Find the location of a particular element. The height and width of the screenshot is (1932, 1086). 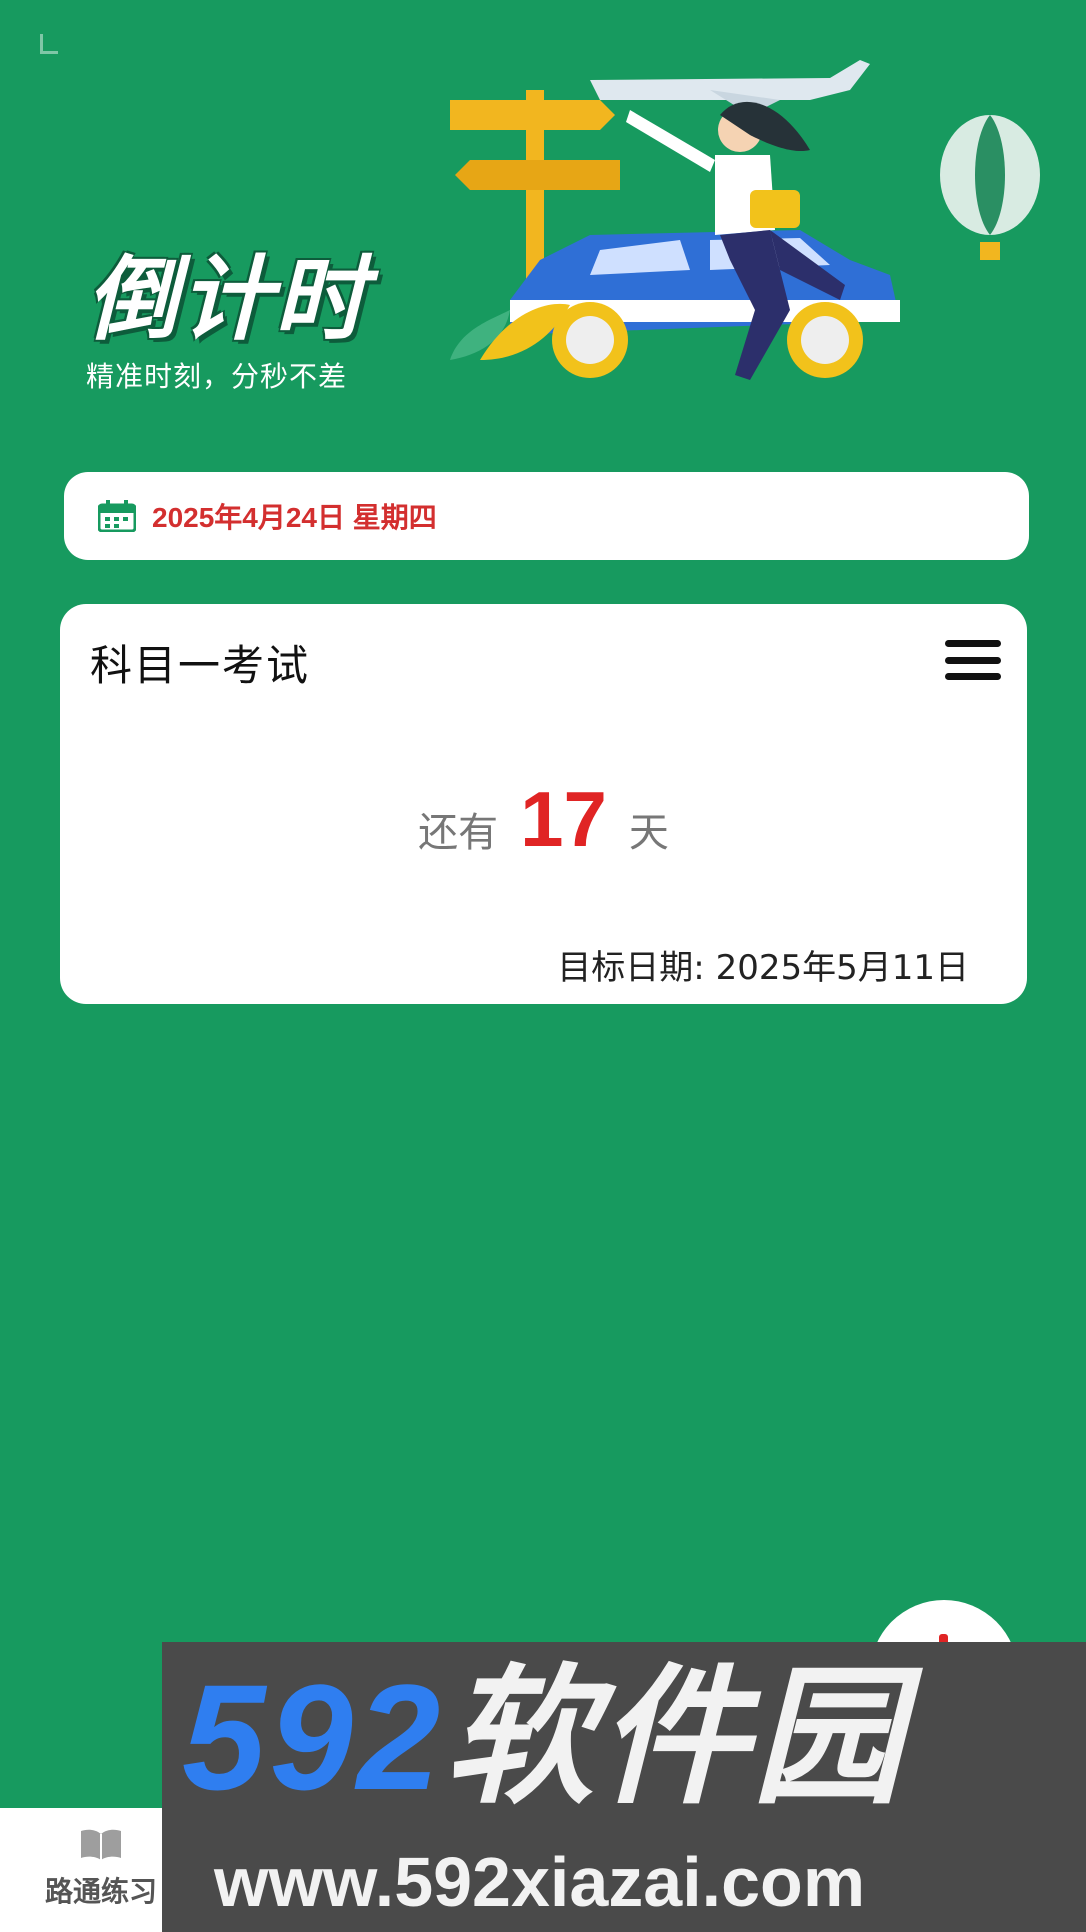

today-date-card: 2025年4月24日 星期四 is located at coordinates (546, 516).